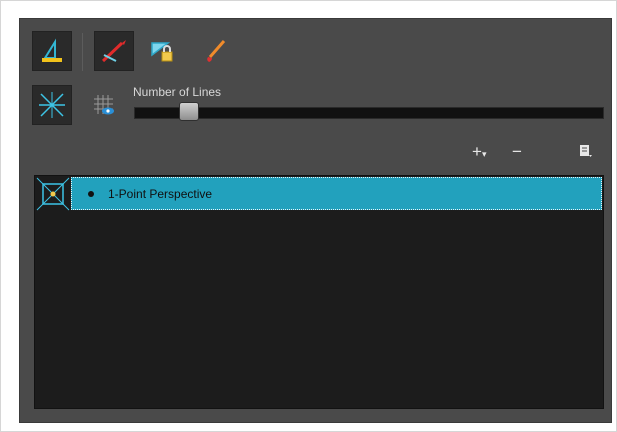  I want to click on guide-name: 1-Point Perspective, so click(160, 194).